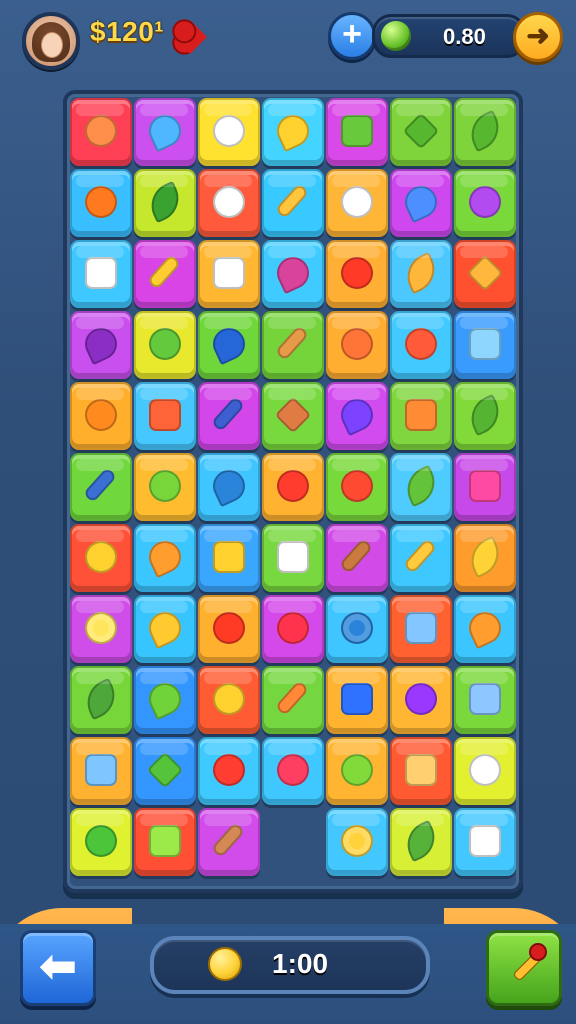 Image resolution: width=576 pixels, height=1024 pixels. I want to click on guitar-icon, so click(421, 202).